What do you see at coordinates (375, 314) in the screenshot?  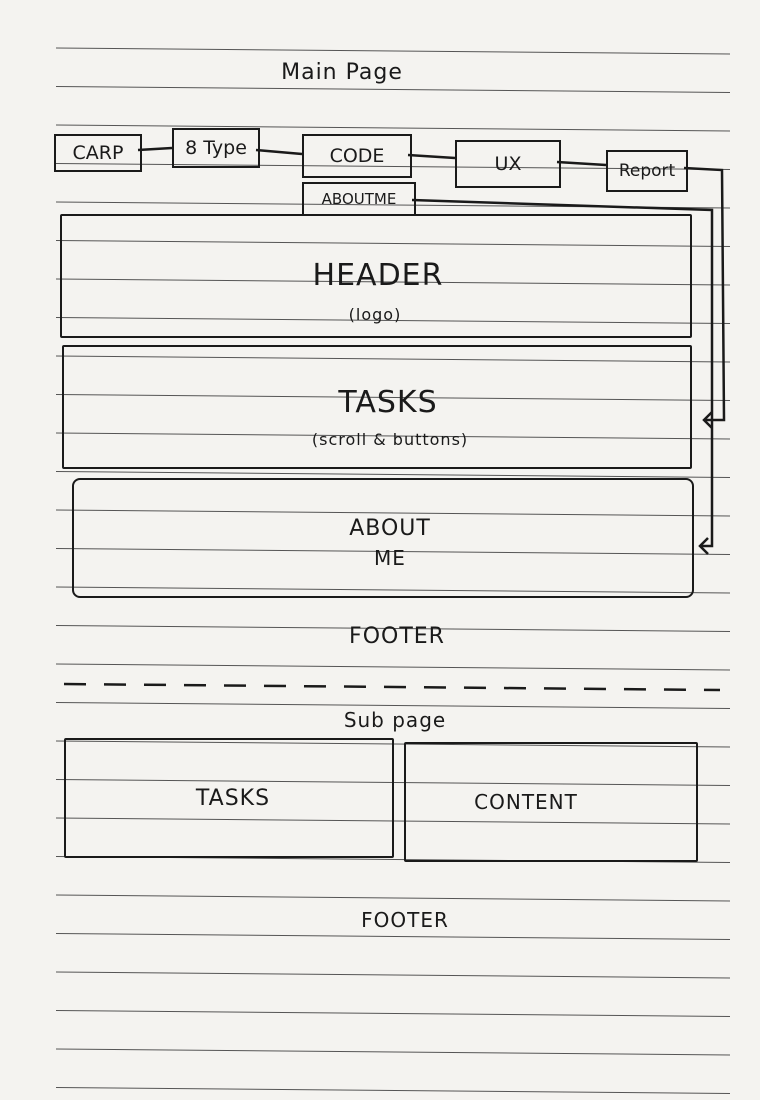 I see `header-logo-note: (logo)` at bounding box center [375, 314].